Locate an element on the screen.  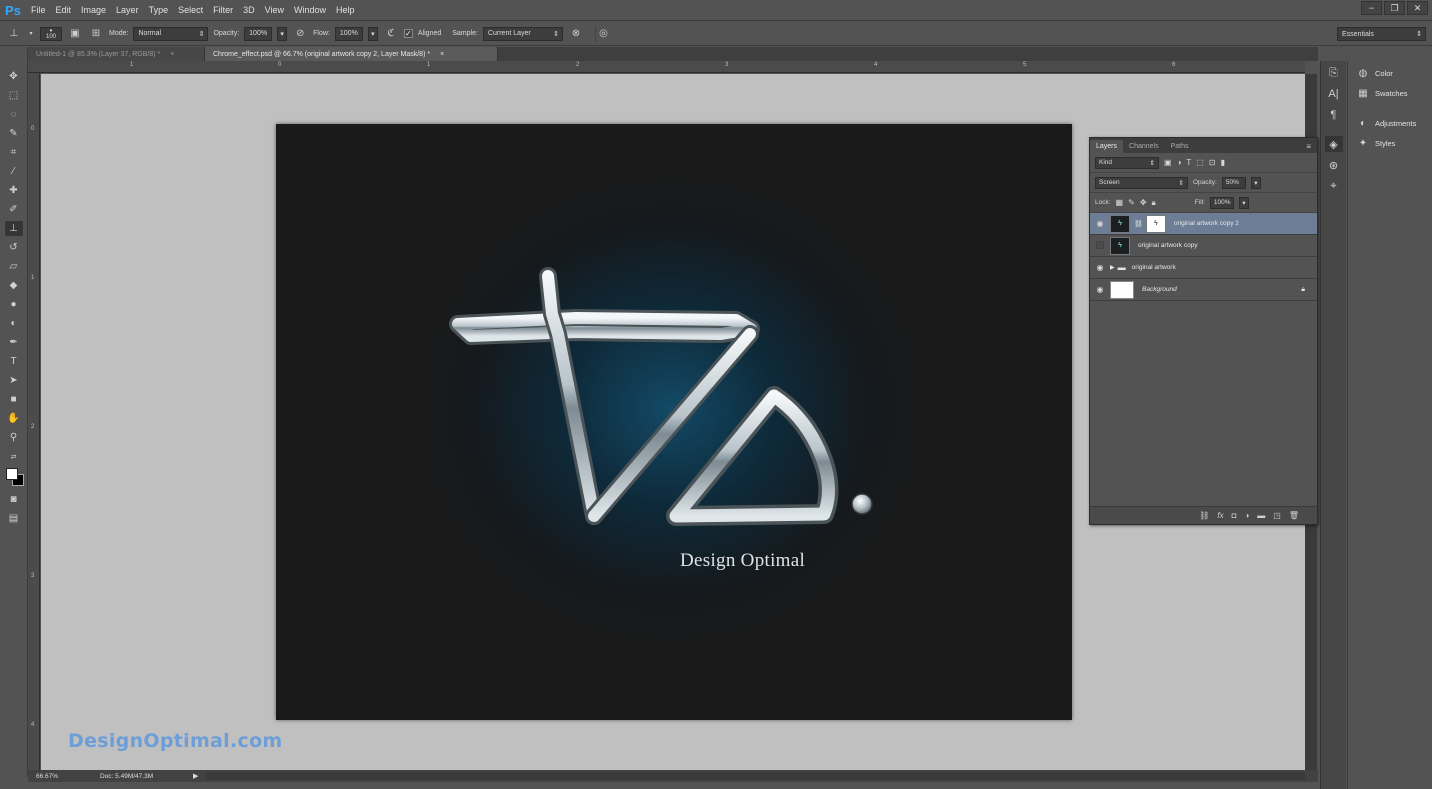
adjustment-layer-icon: ◑ is located at coordinates (1246, 515).